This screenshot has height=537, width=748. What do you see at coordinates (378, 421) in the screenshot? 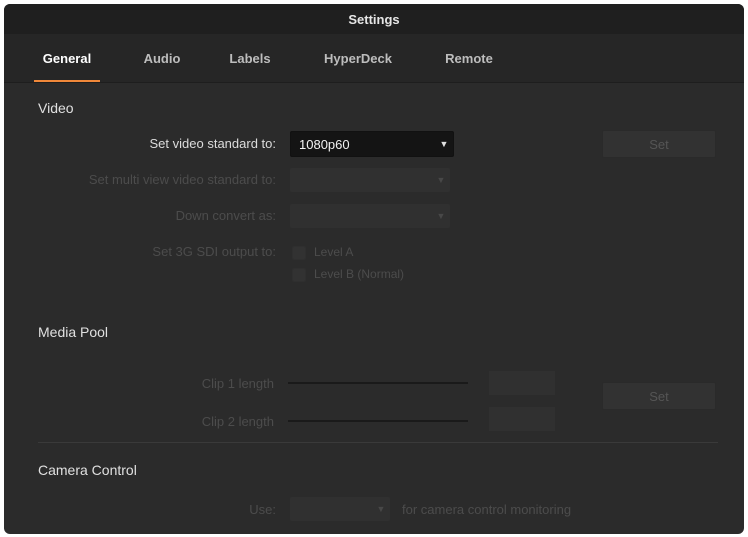
I see `clip2-length-slider` at bounding box center [378, 421].